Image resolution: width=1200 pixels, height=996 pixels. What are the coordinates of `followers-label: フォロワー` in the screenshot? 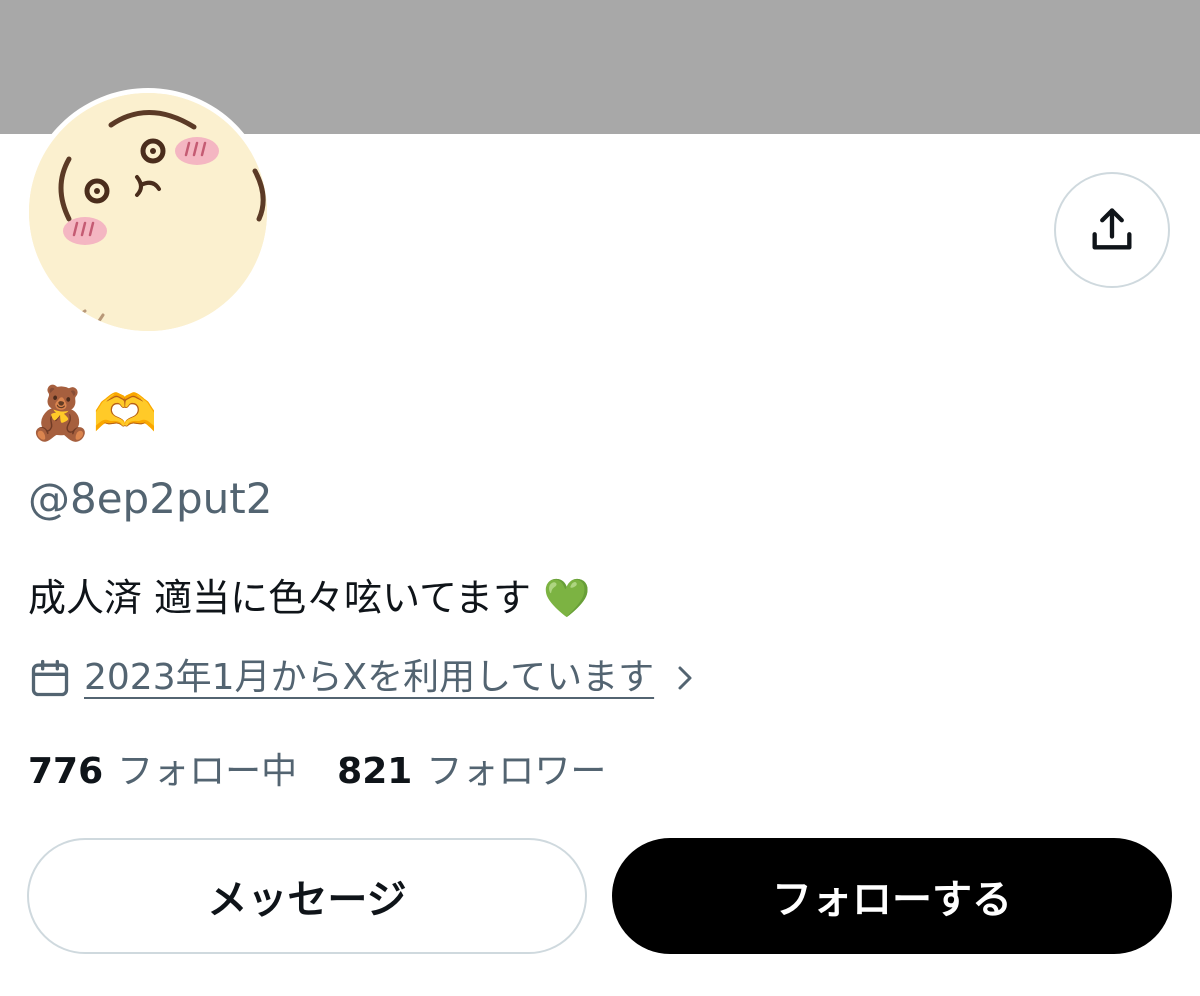 It's located at (516, 771).